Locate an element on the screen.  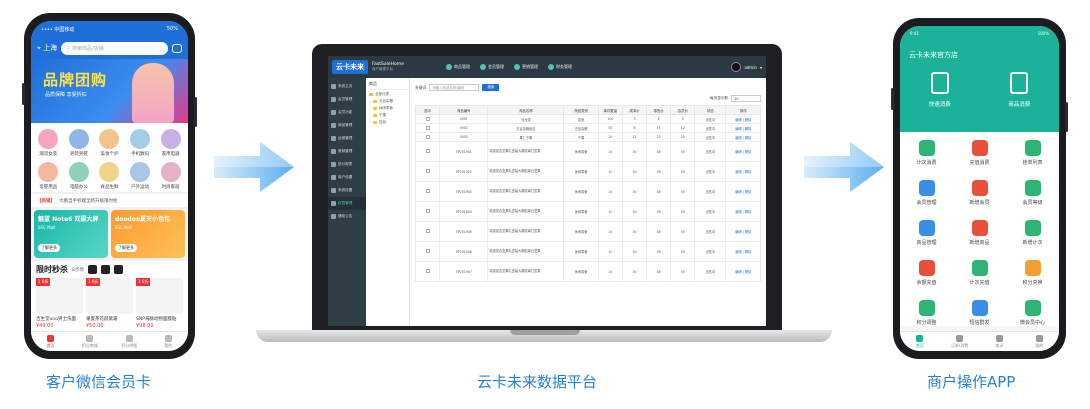
promo-card-bag: doodoo夏天小包包 SSC Mall 了解更多 is located at coordinates (148, 234).